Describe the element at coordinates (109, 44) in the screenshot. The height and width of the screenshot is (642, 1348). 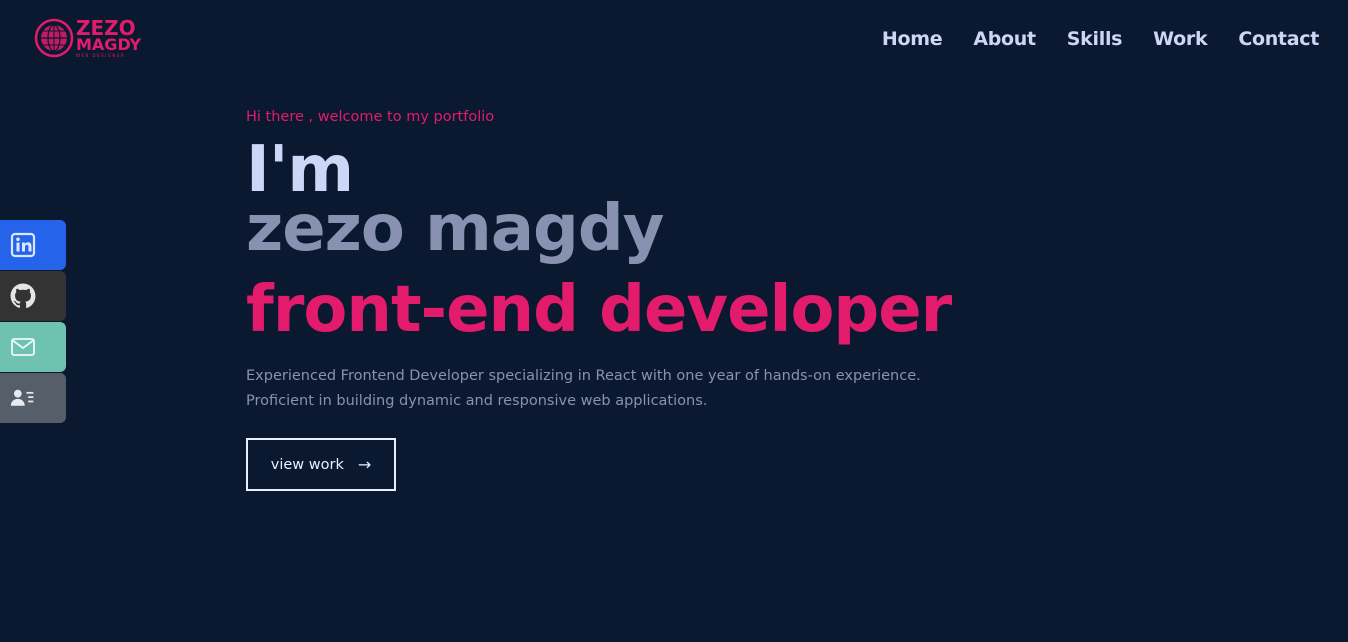
I see `logo-name-line2: MAGDY` at that location.